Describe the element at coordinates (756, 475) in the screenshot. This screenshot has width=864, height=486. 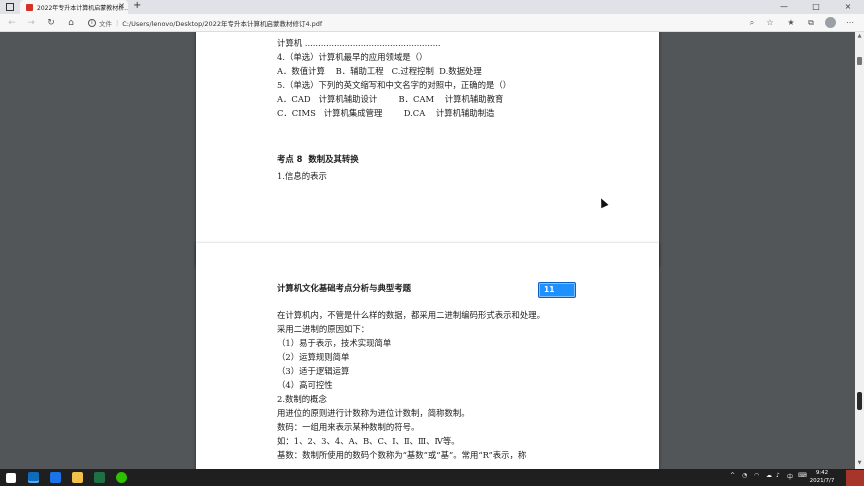
I see `wifi-icon: ◠` at that location.